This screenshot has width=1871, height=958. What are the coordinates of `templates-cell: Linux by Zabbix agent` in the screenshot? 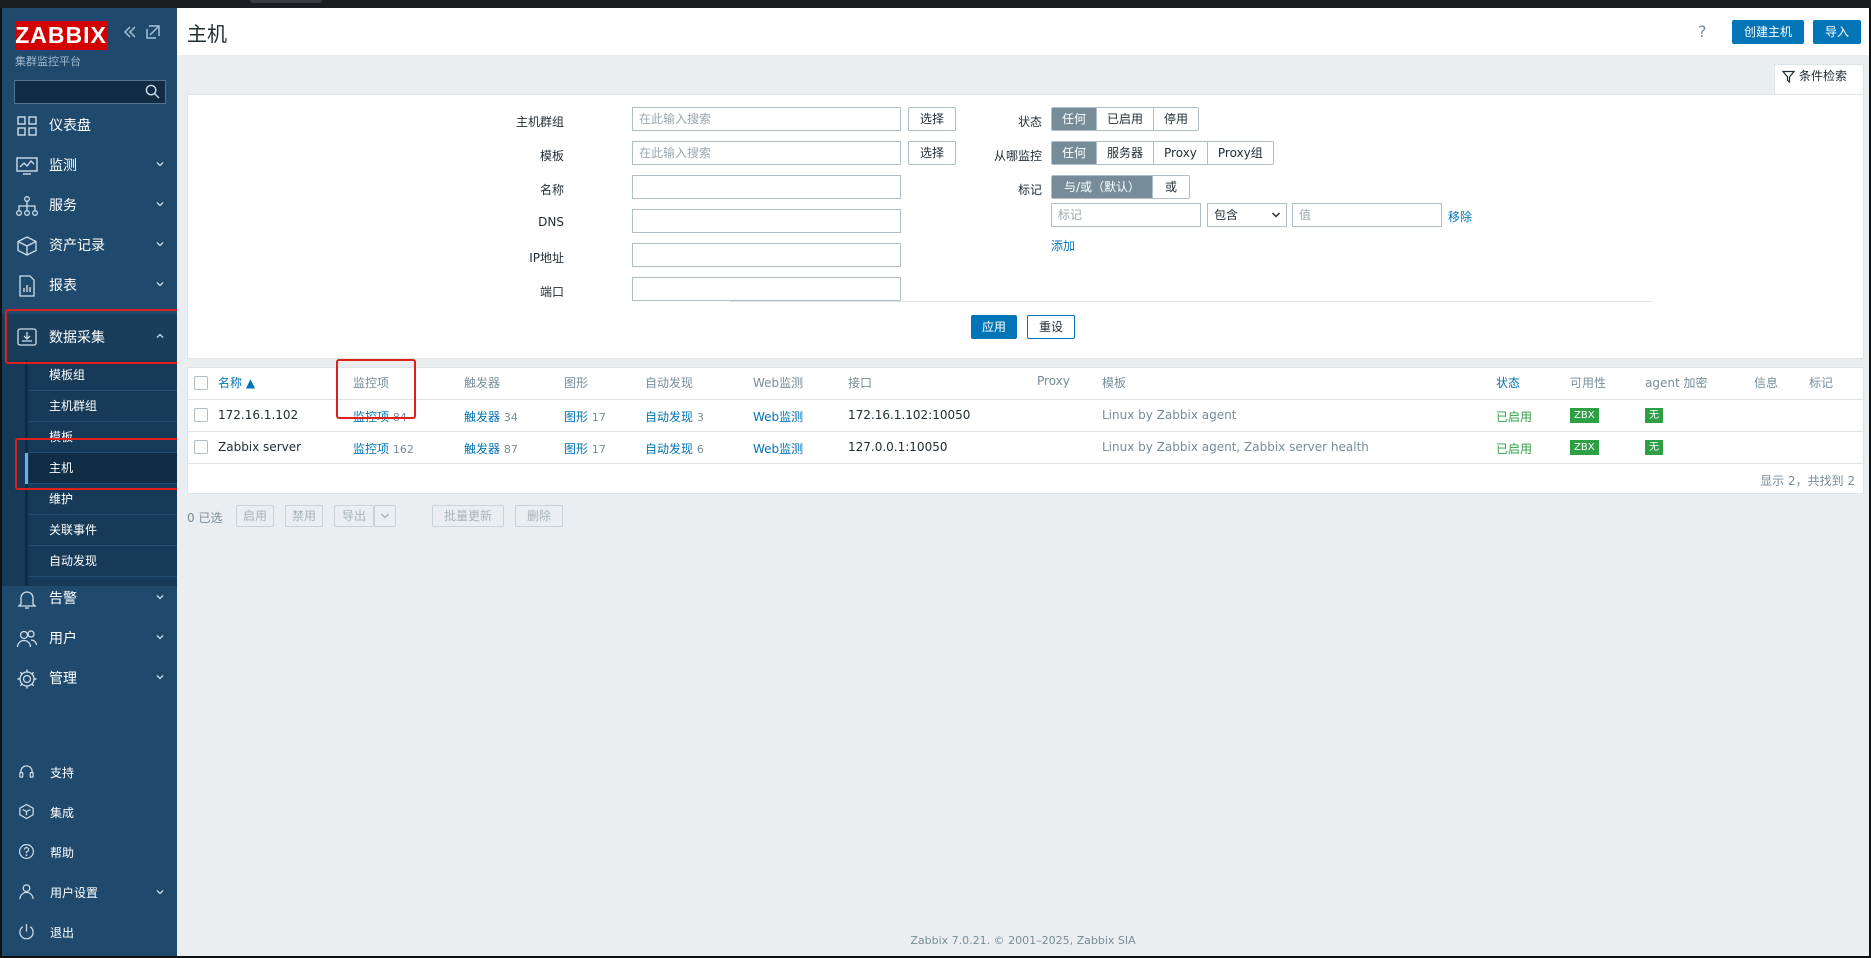 It's located at (1169, 415).